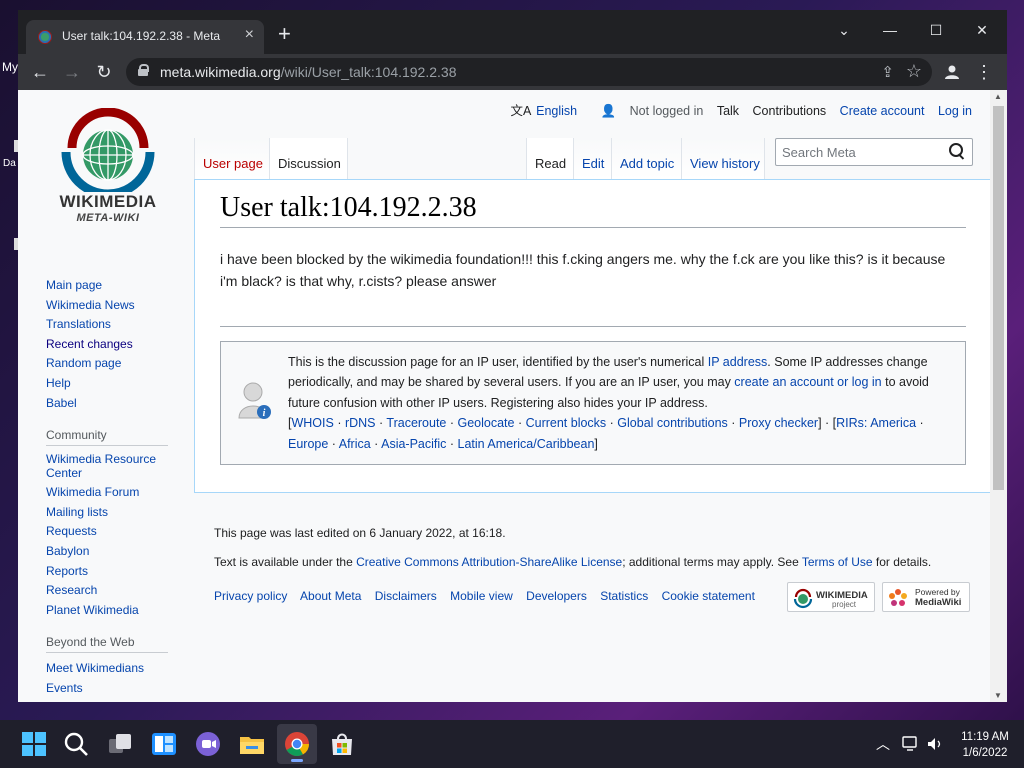  What do you see at coordinates (406, 596) in the screenshot?
I see `footer-link-disclaimers: Disclaimers` at bounding box center [406, 596].